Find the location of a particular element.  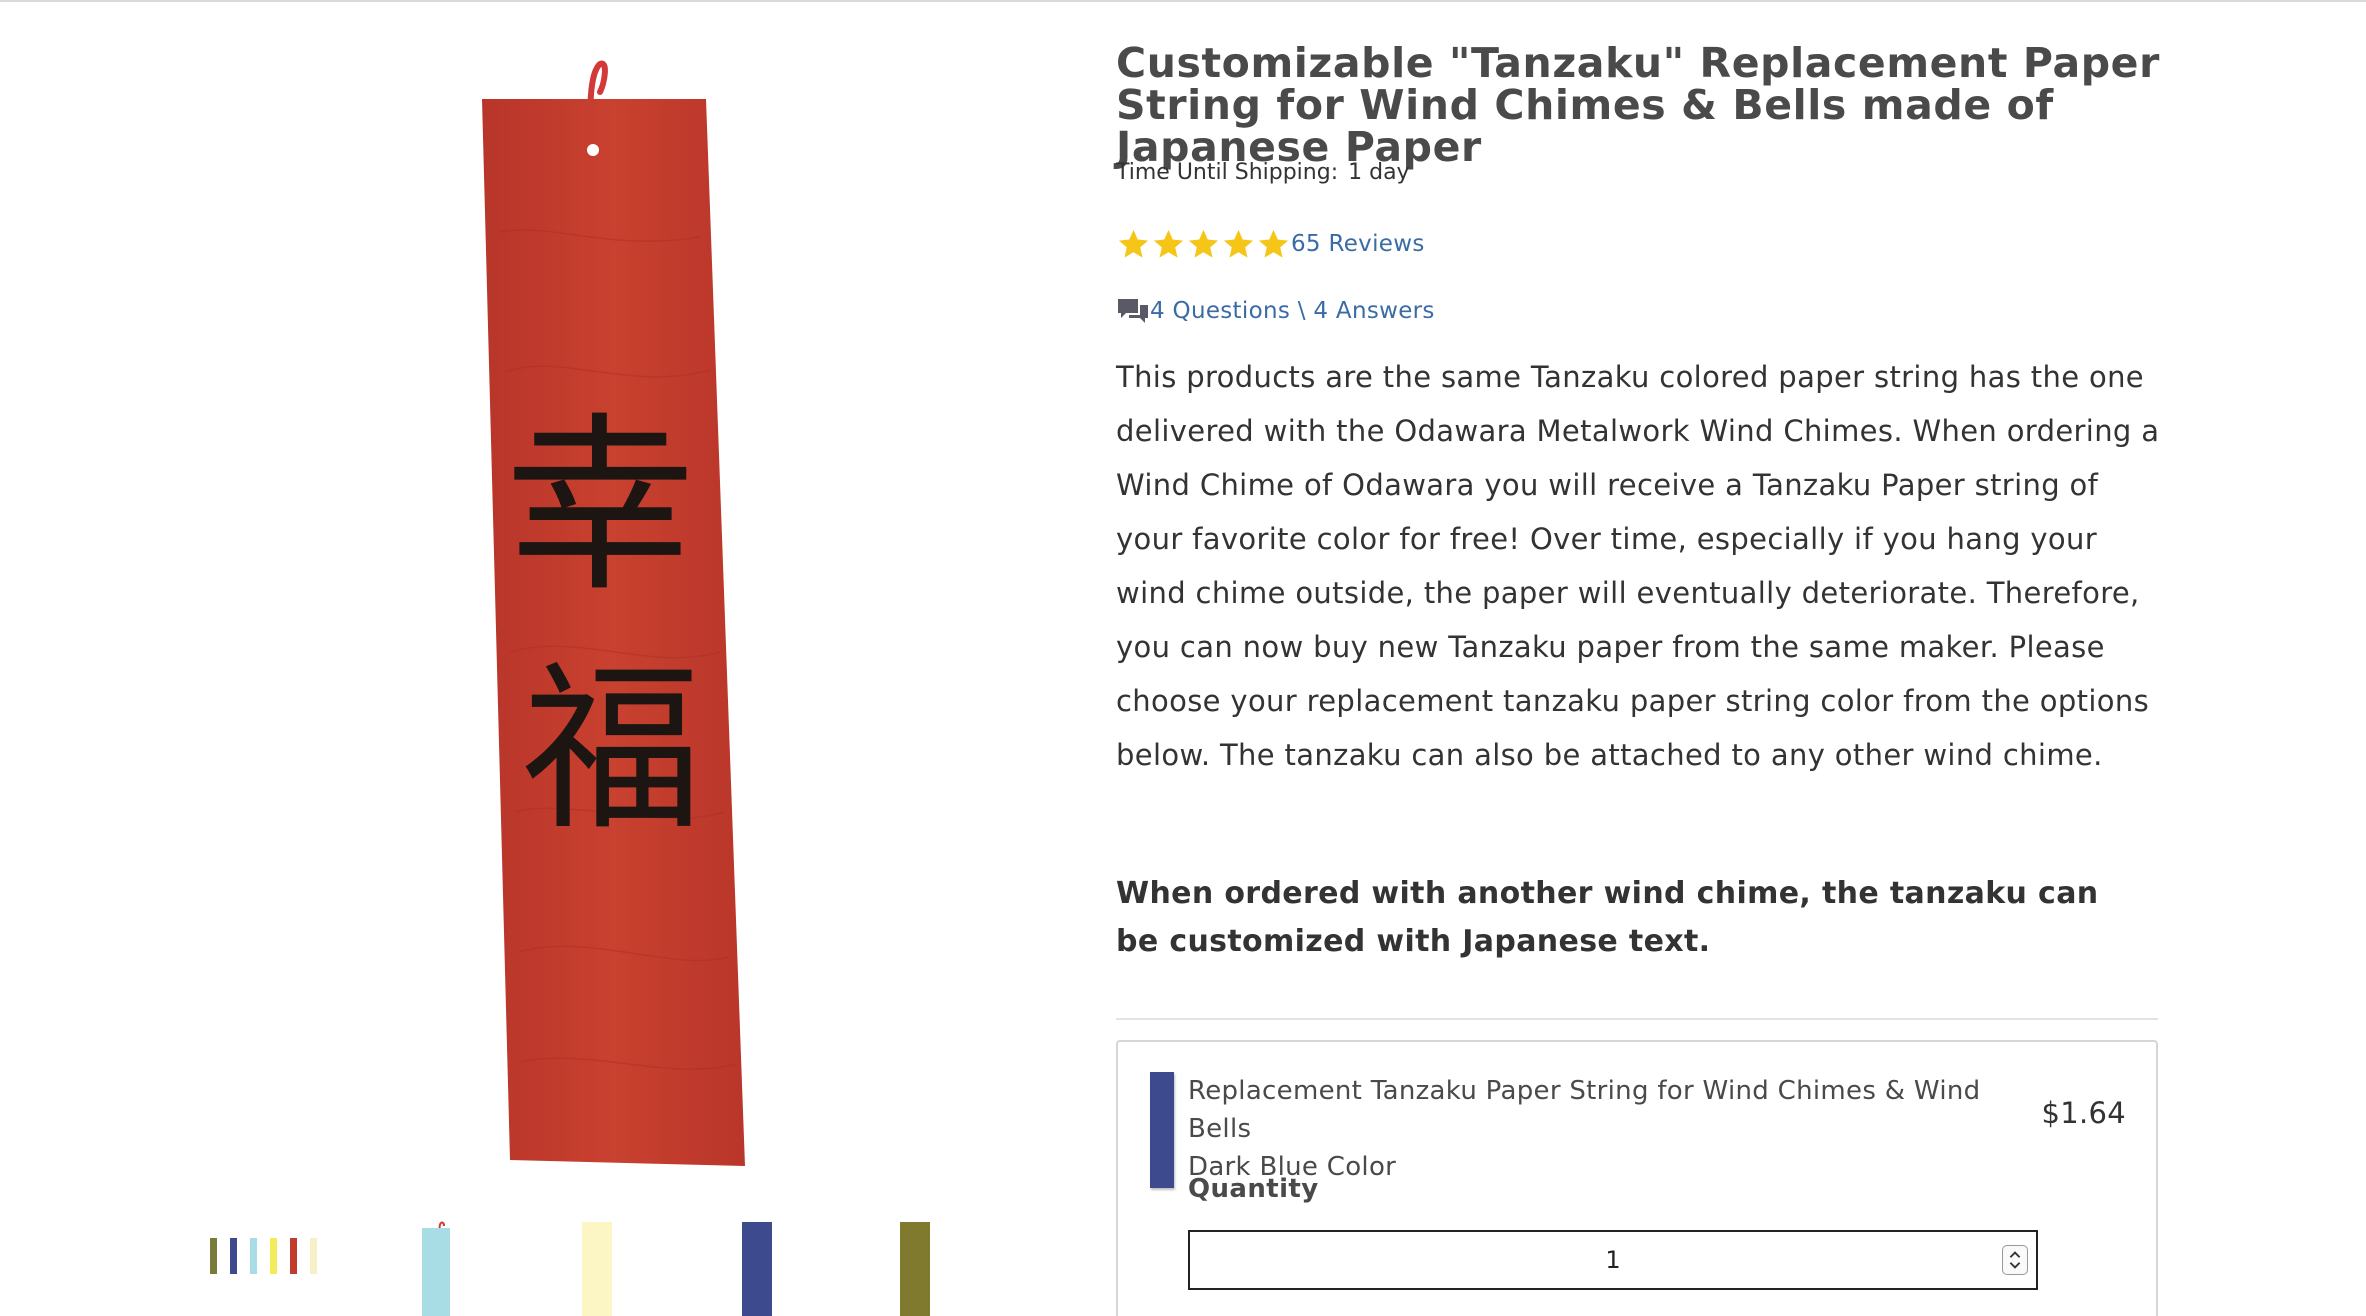

main-product-image: 幸 福 is located at coordinates (610, 617).